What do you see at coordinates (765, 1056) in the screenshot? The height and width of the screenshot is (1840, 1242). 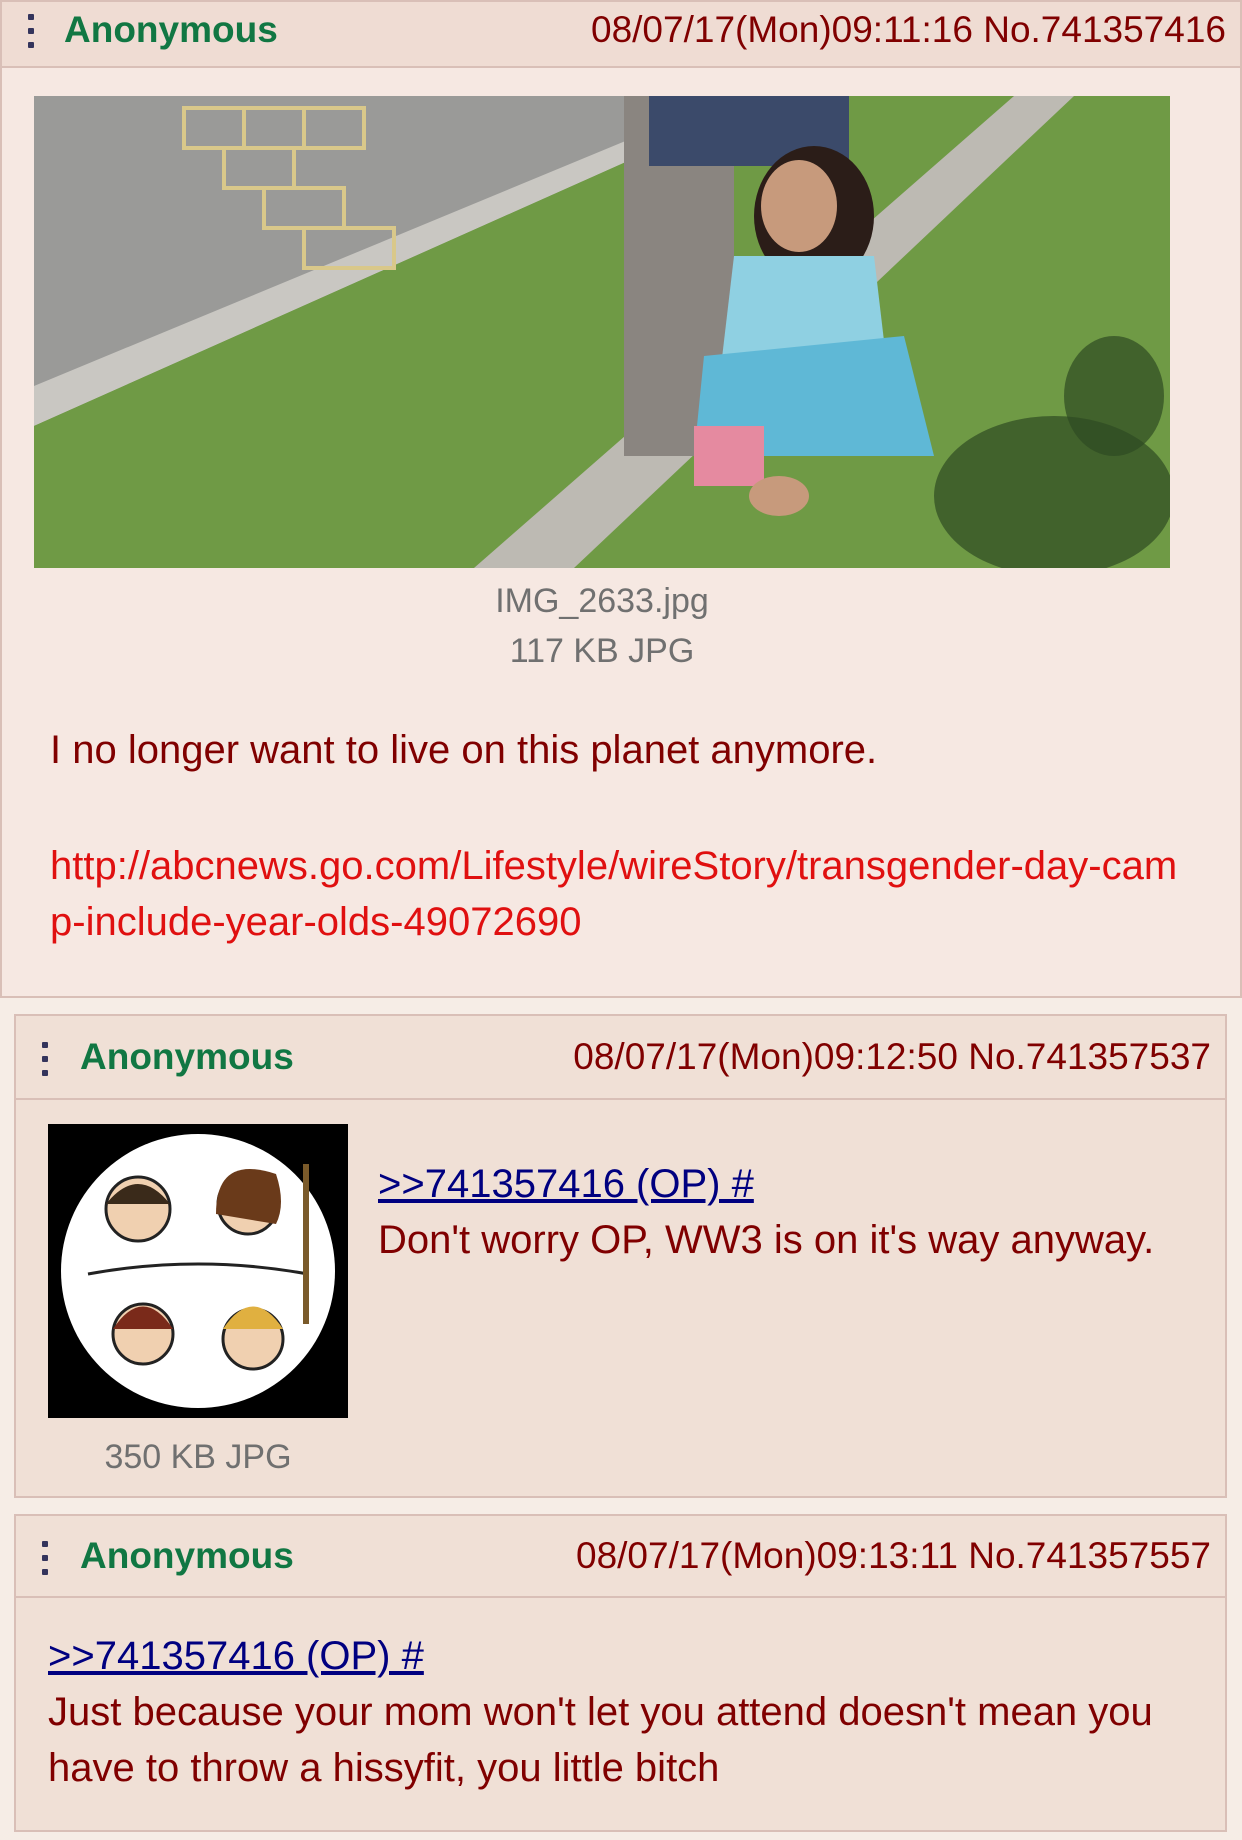 I see `post-datetime: 08/07/17(Mon)09:12:50` at bounding box center [765, 1056].